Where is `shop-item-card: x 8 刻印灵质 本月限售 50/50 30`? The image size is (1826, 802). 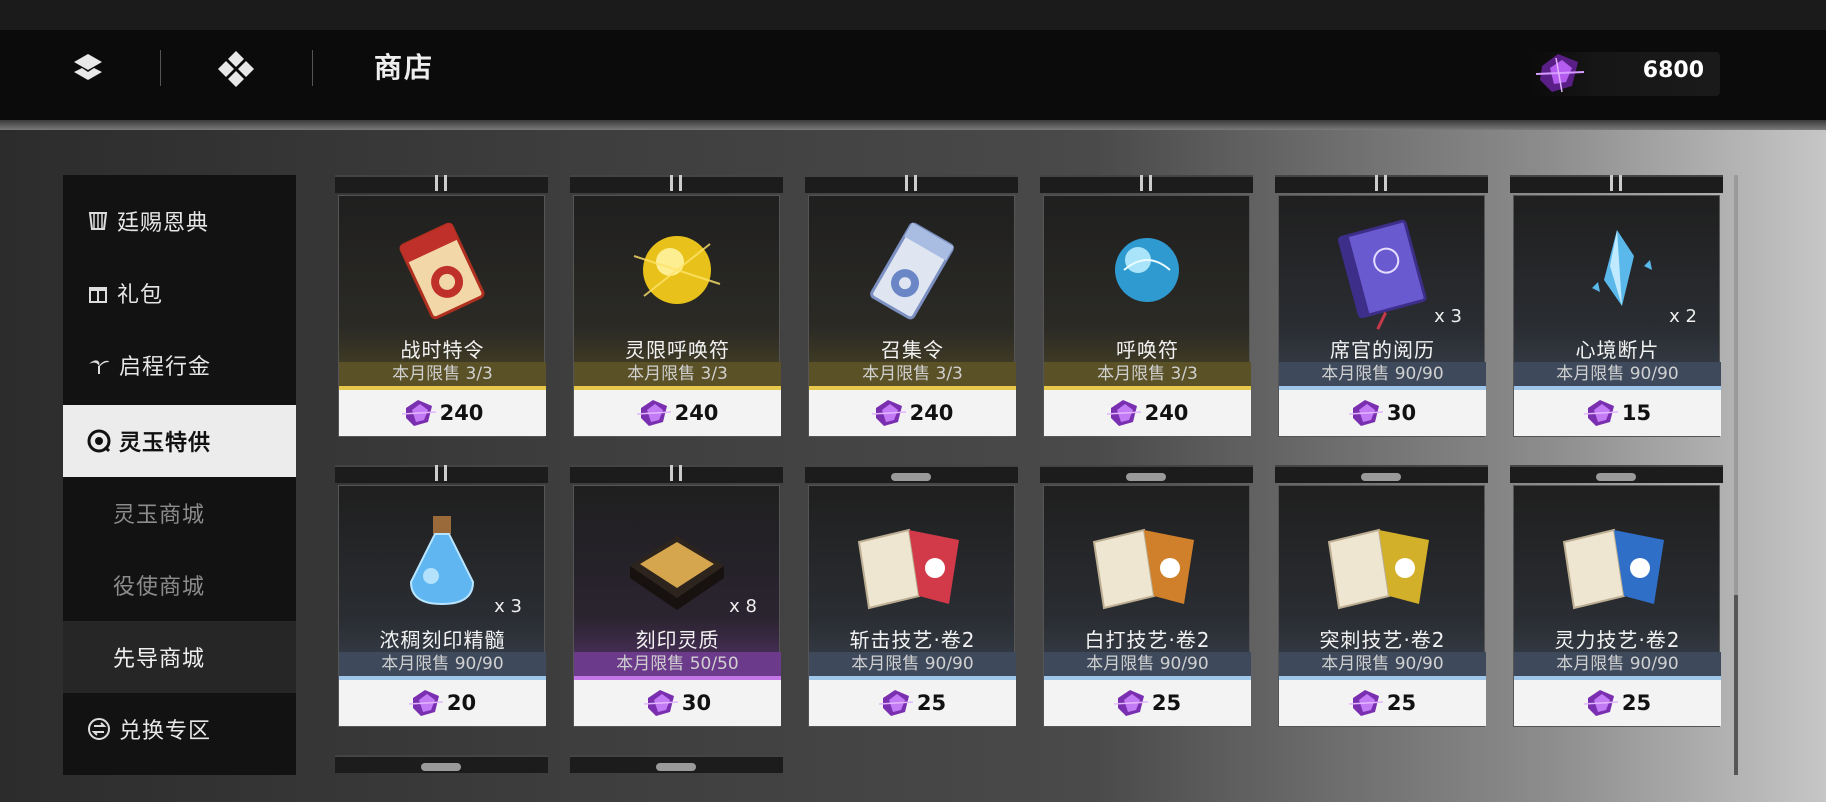
shop-item-card: x 8 刻印灵质 本月限售 50/50 30 is located at coordinates (676, 597).